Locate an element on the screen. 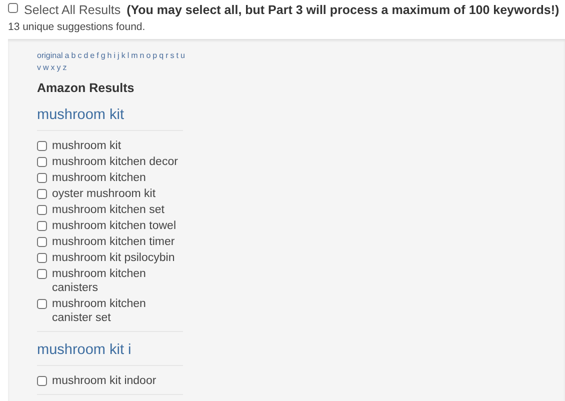 This screenshot has height=401, width=565. letter-link: d is located at coordinates (86, 56).